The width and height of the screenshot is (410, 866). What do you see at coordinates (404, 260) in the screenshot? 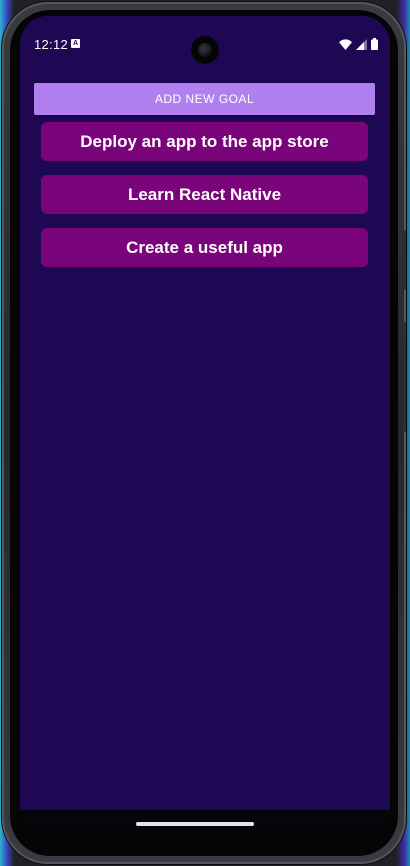
I see `power-button` at bounding box center [404, 260].